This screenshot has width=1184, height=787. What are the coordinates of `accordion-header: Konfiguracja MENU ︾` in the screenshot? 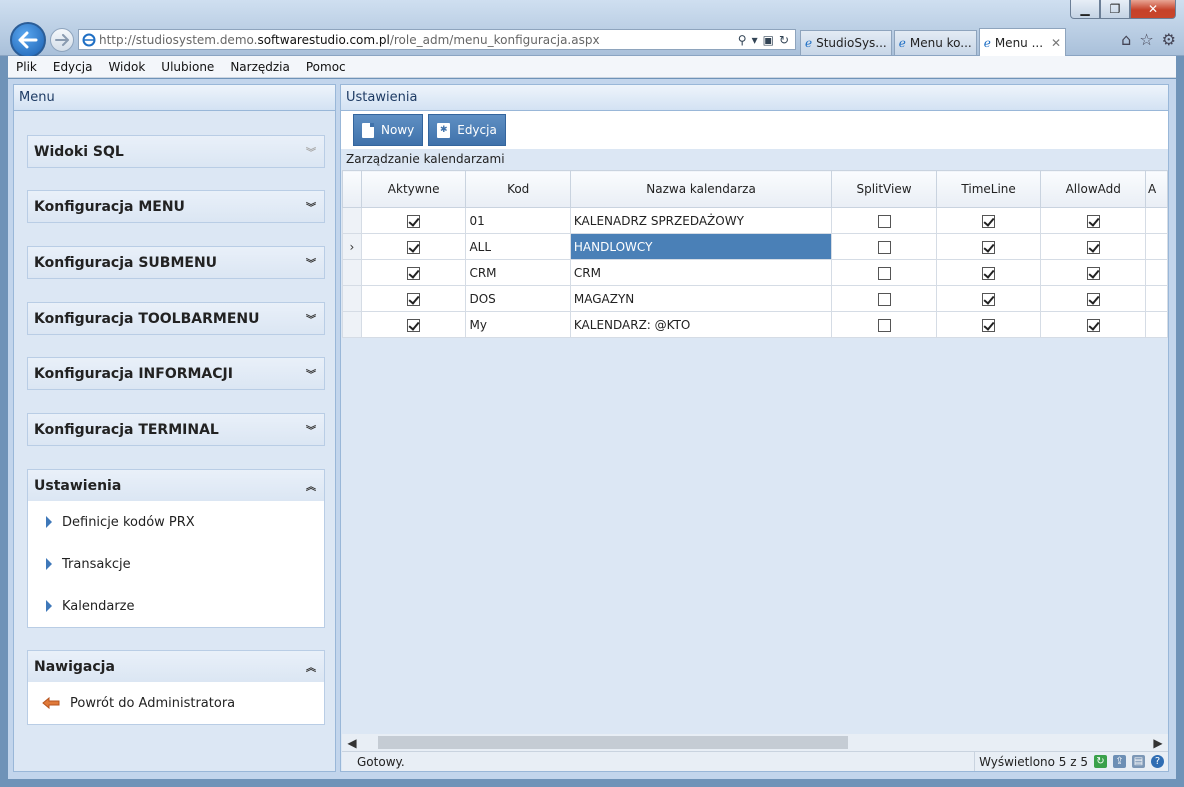 It's located at (176, 206).